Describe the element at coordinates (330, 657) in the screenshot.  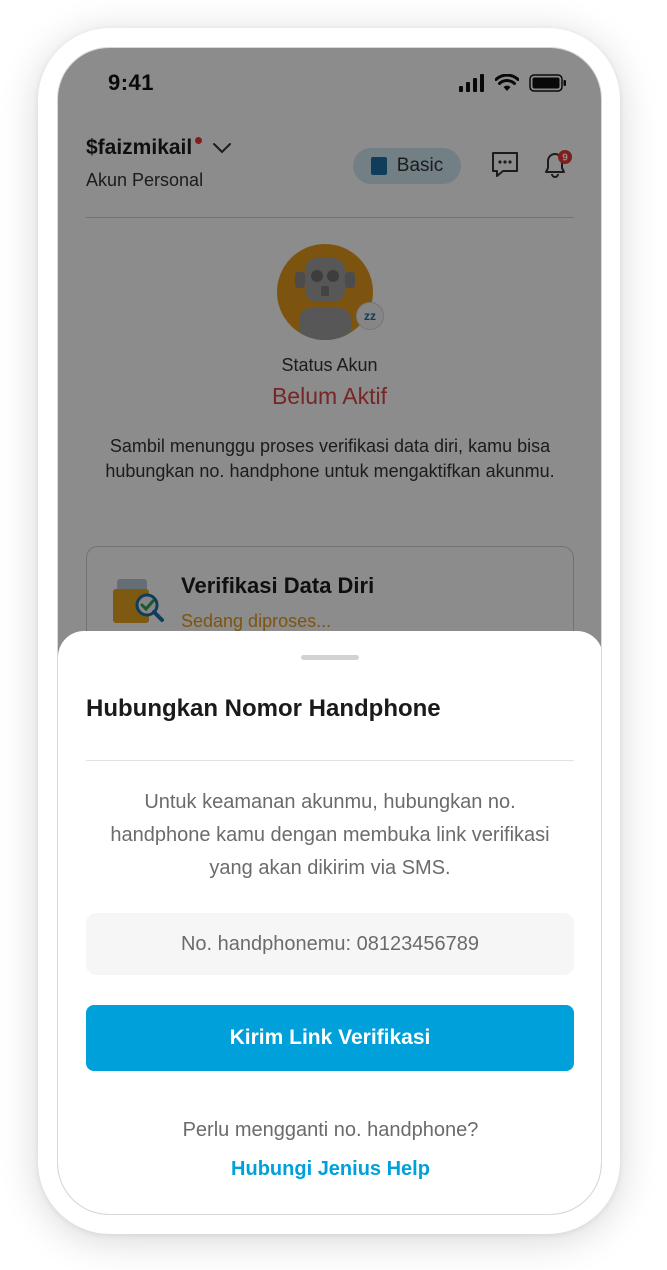
I see `sheet-drag-handle` at that location.